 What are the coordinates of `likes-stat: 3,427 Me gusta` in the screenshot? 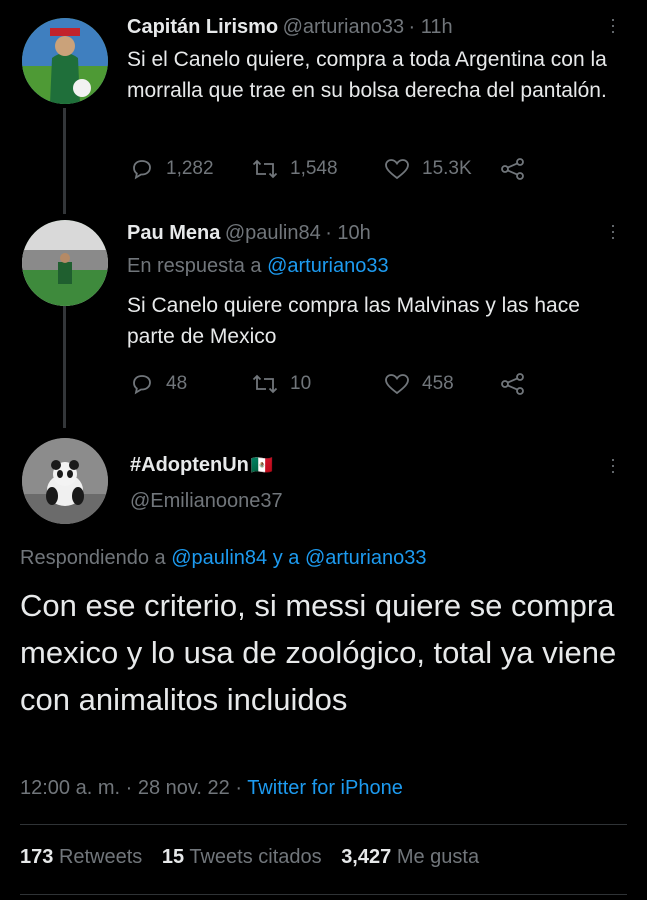 It's located at (410, 857).